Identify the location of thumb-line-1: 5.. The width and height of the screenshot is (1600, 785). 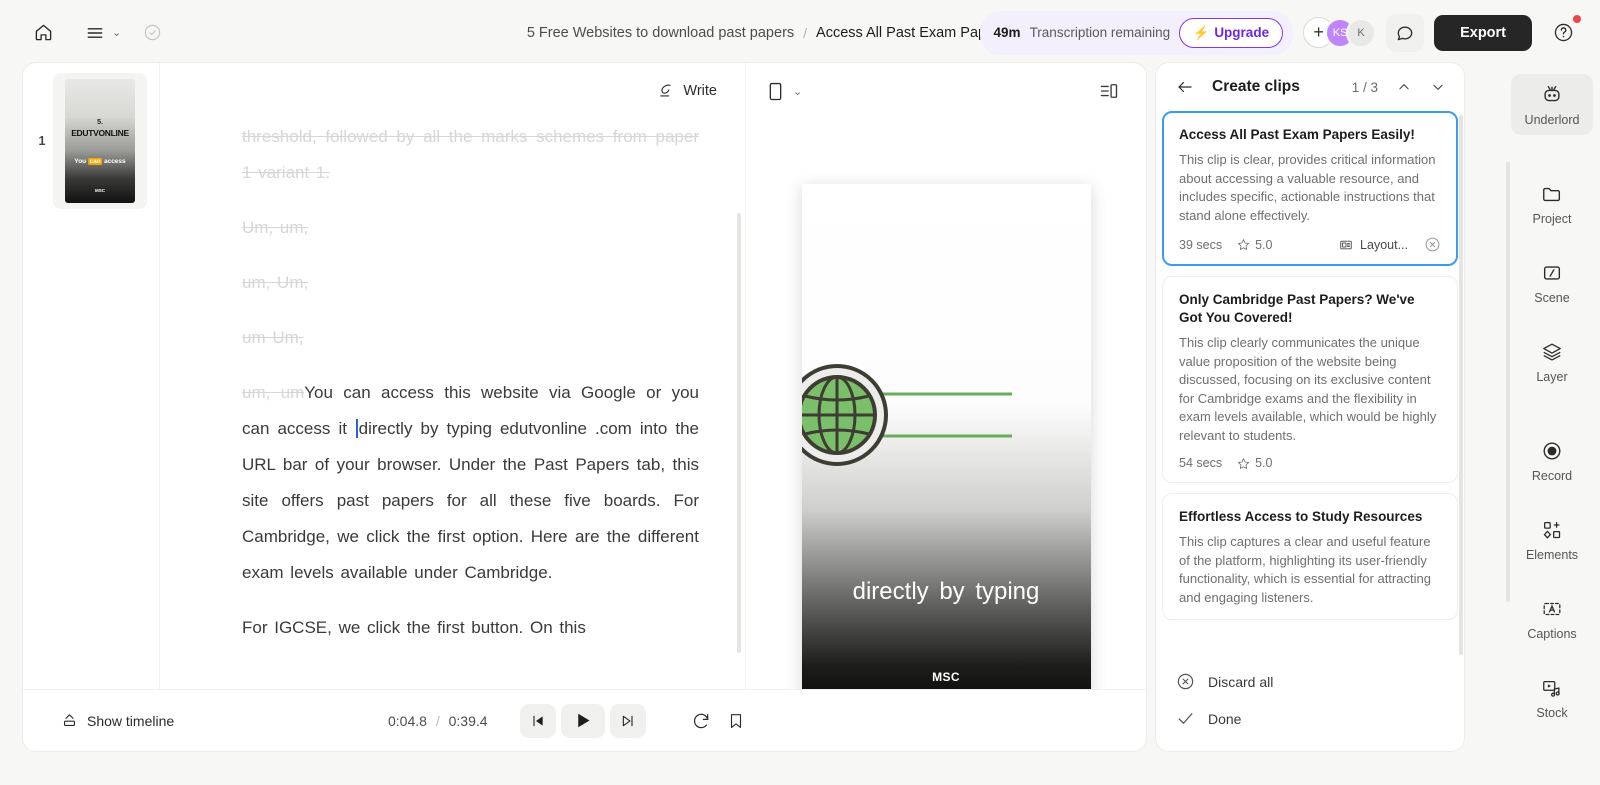
(100, 122).